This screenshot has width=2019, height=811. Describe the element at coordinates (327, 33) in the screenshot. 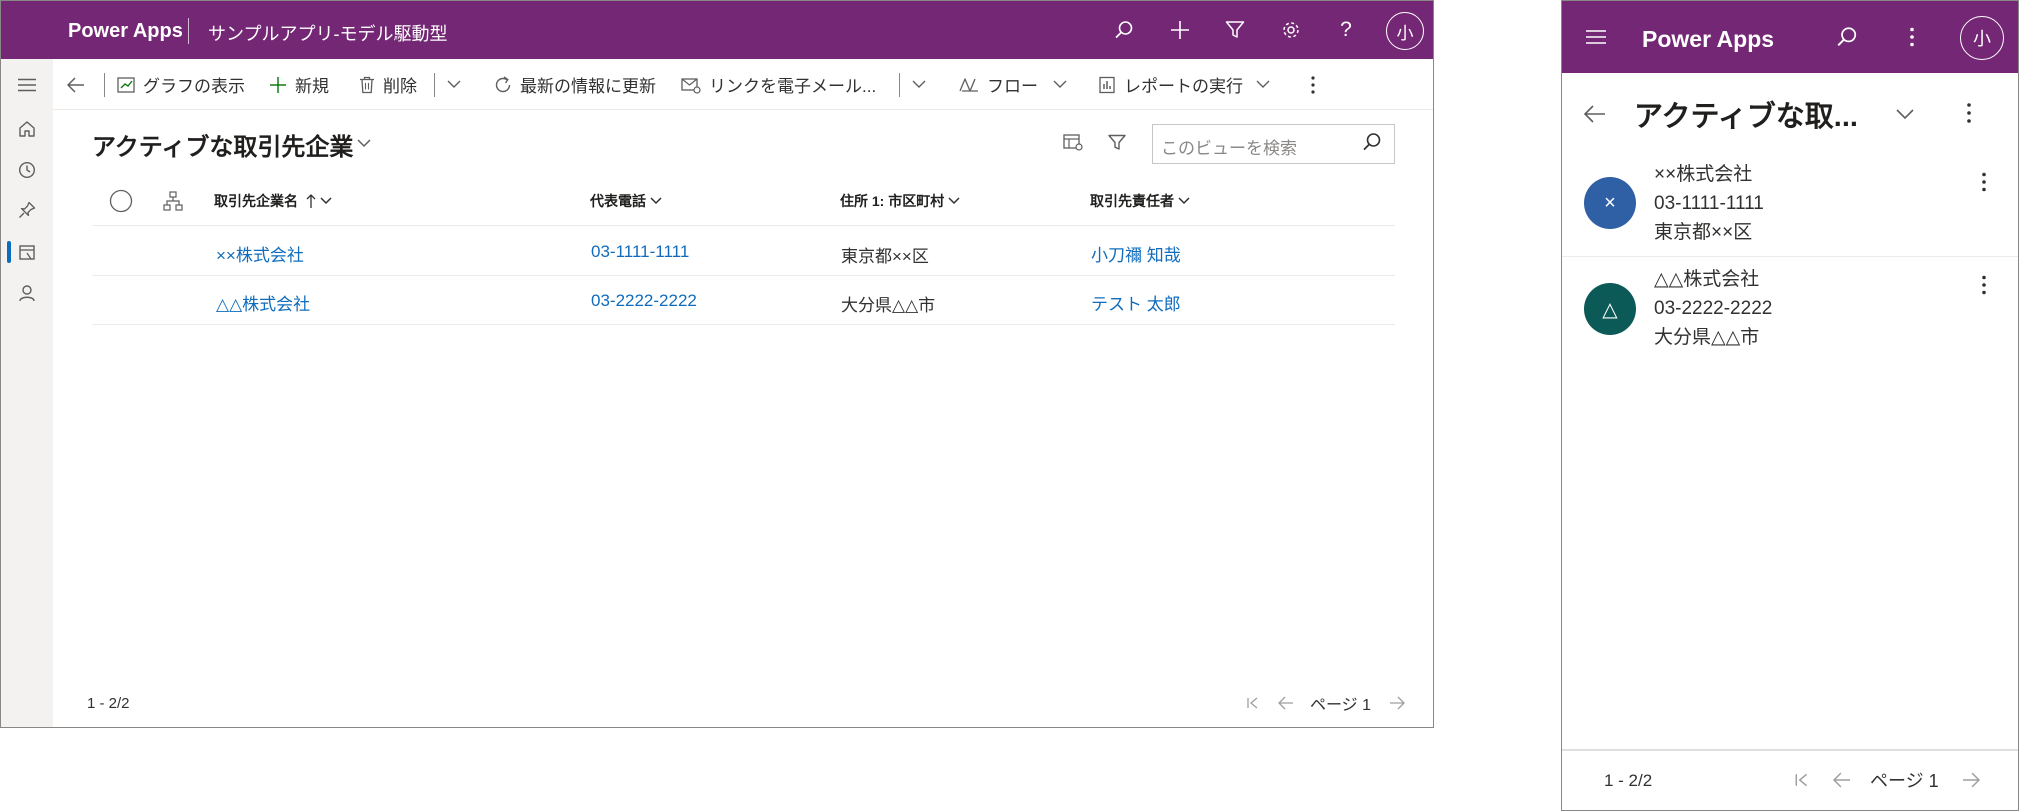

I see `app-name: サンプルアプリ-モデル駆動型` at that location.